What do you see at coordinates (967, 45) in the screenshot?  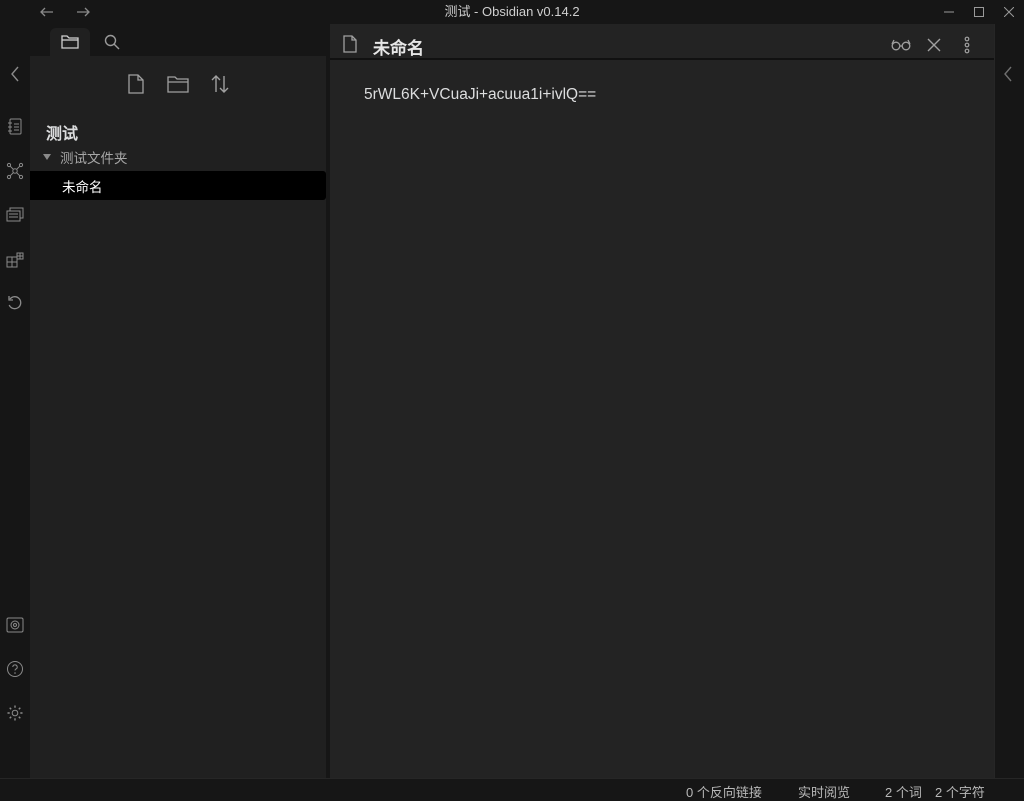 I see `more-options-icon` at bounding box center [967, 45].